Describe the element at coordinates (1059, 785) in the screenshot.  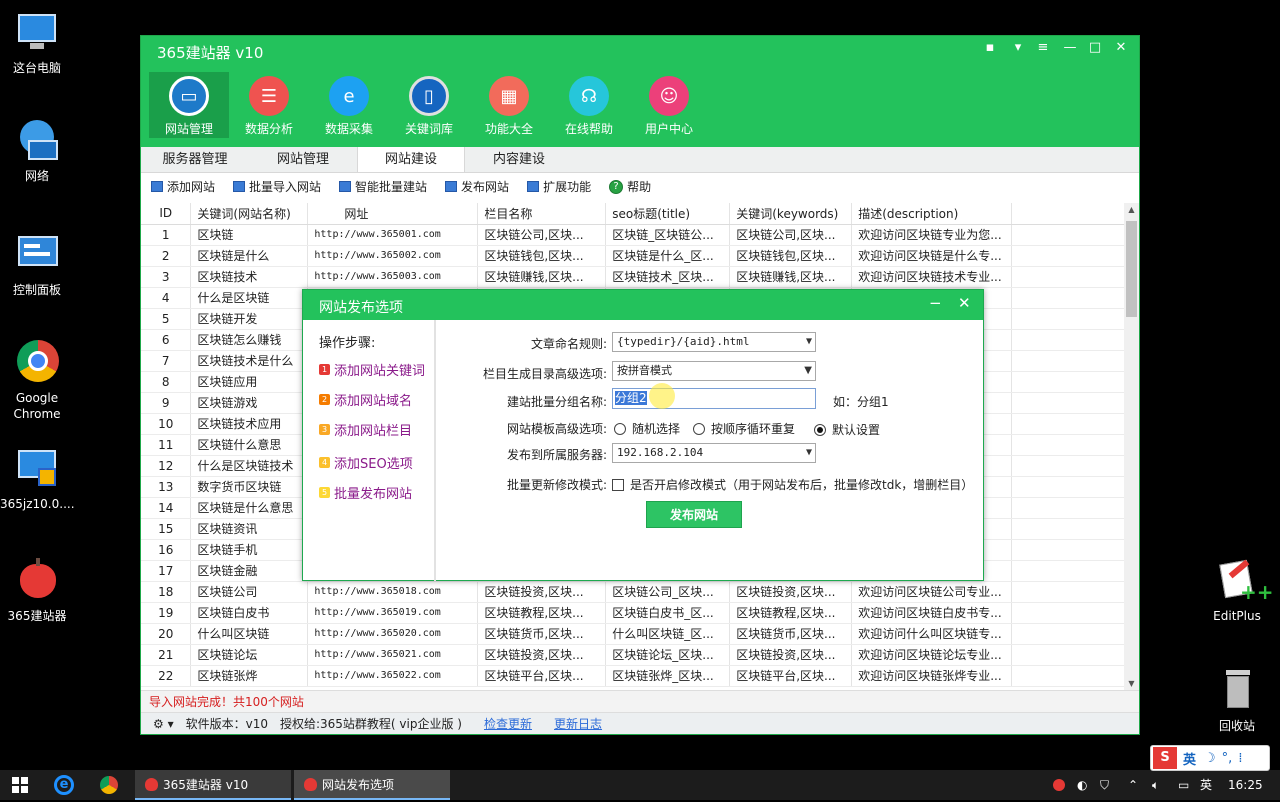
I see `apple-tray-icon` at that location.